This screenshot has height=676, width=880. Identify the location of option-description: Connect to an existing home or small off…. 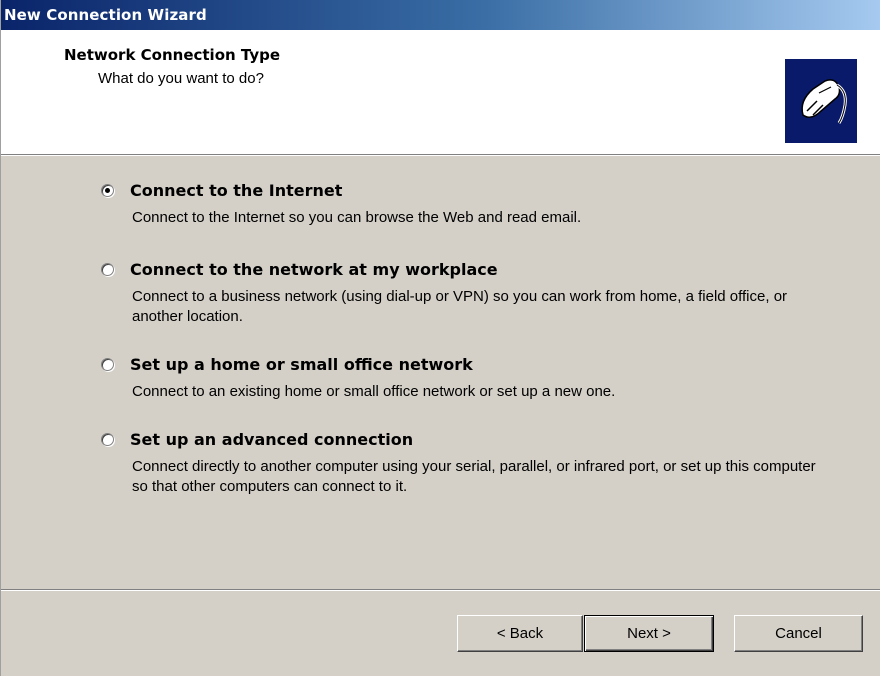
(374, 391).